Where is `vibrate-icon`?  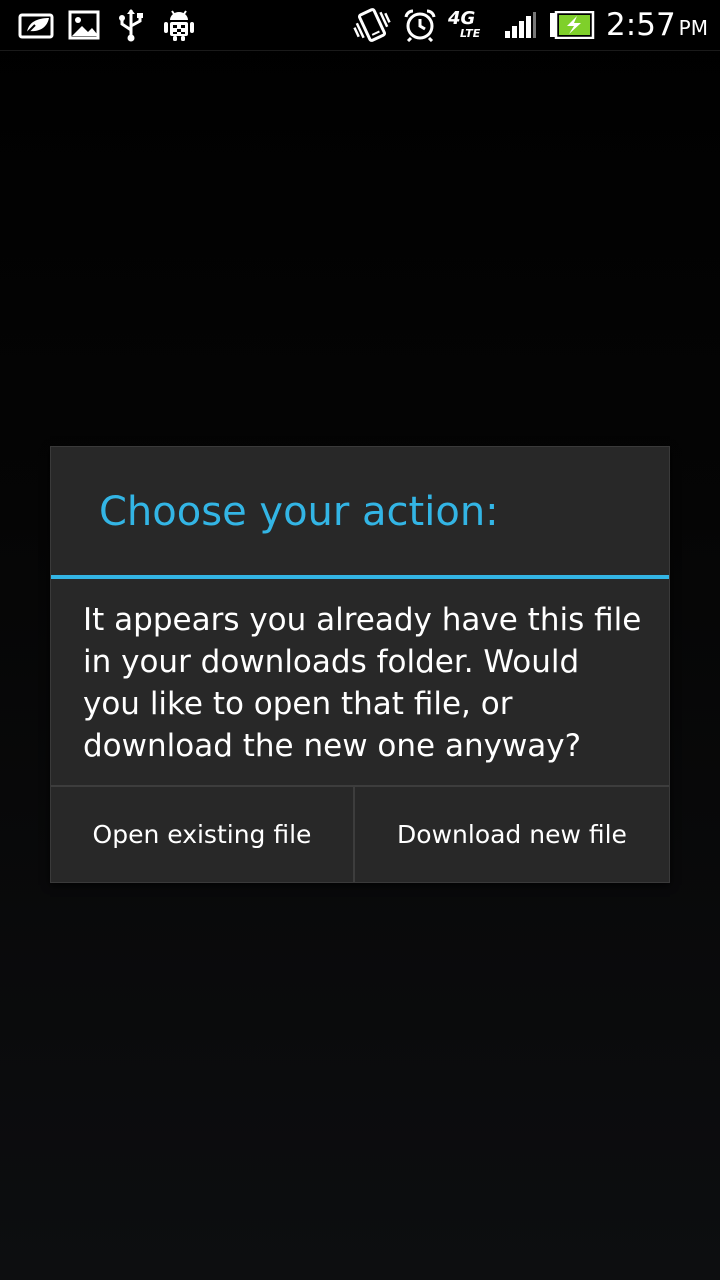
vibrate-icon is located at coordinates (372, 25).